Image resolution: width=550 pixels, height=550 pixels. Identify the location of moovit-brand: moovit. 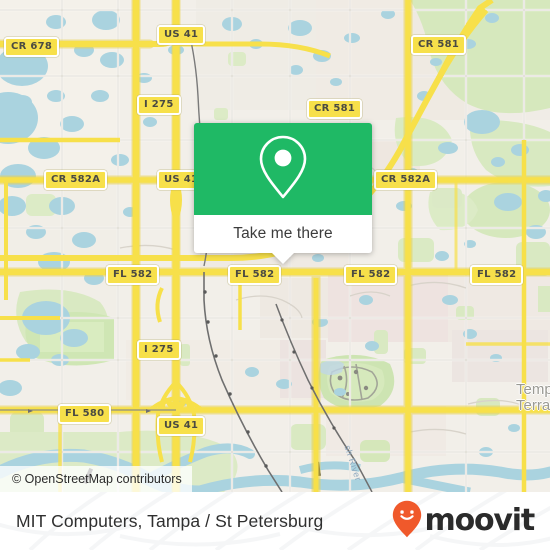
(464, 521).